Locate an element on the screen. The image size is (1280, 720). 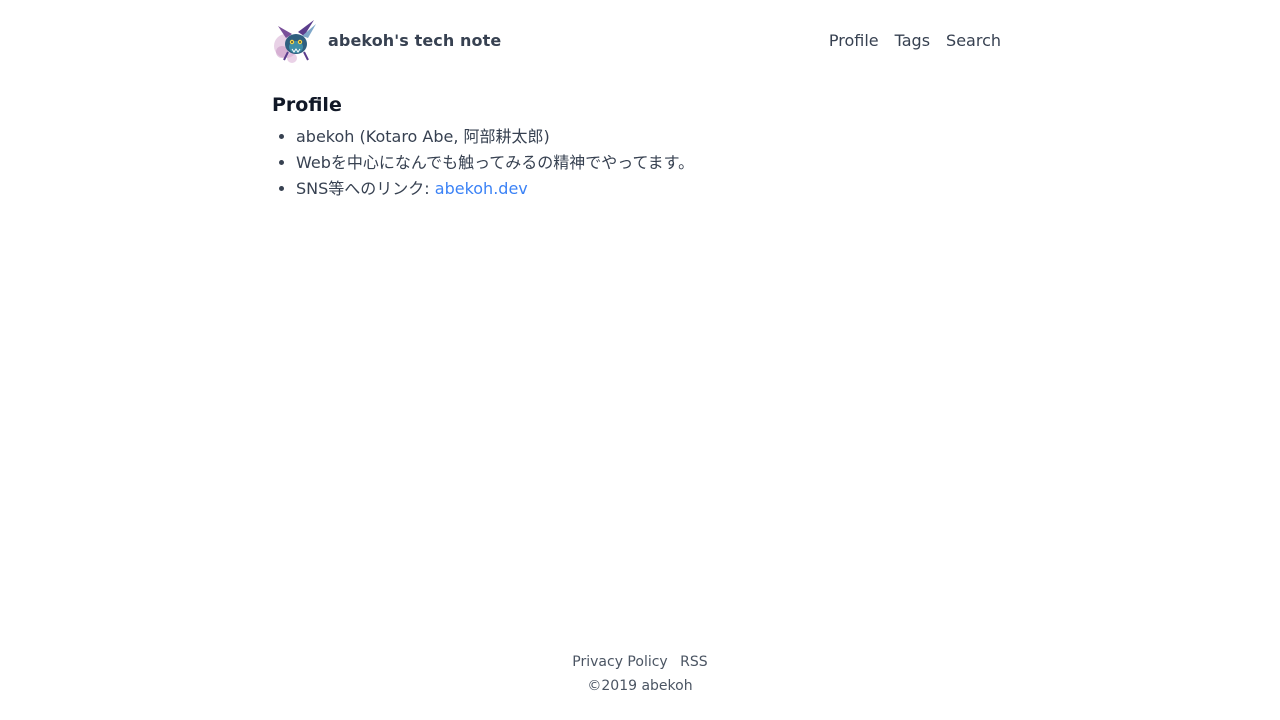
footer-links: Privacy Policy RSS is located at coordinates (640, 662).